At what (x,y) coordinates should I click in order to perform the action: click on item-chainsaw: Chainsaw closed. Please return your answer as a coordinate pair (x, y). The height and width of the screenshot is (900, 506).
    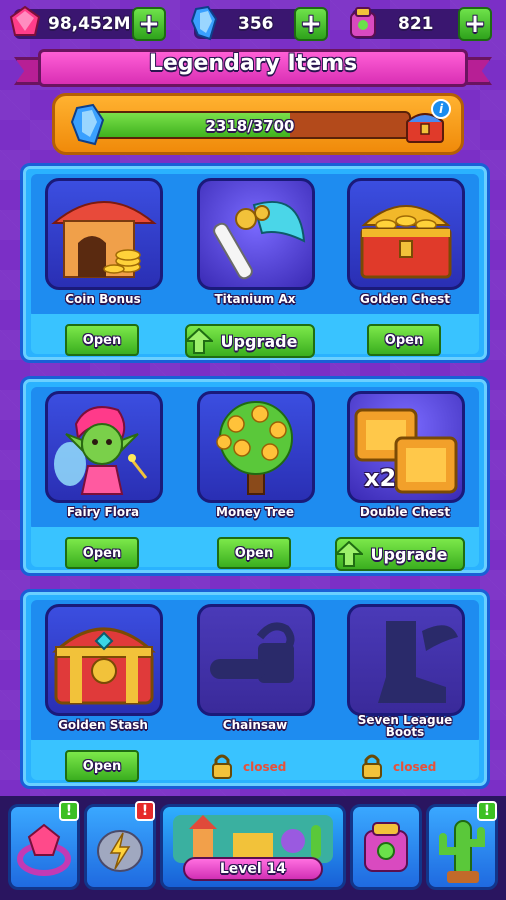
    Looking at the image, I should click on (255, 696).